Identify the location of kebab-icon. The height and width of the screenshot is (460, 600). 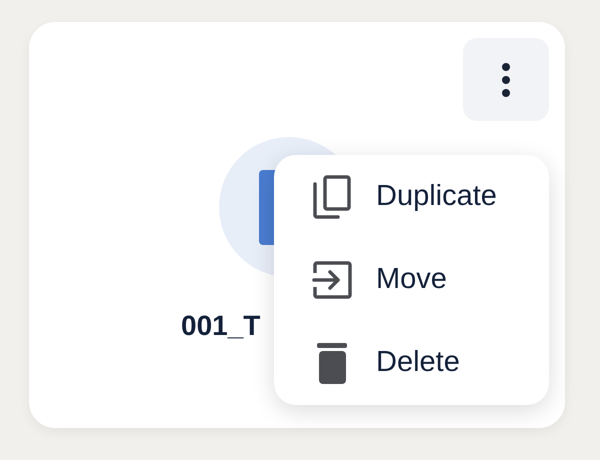
(506, 79).